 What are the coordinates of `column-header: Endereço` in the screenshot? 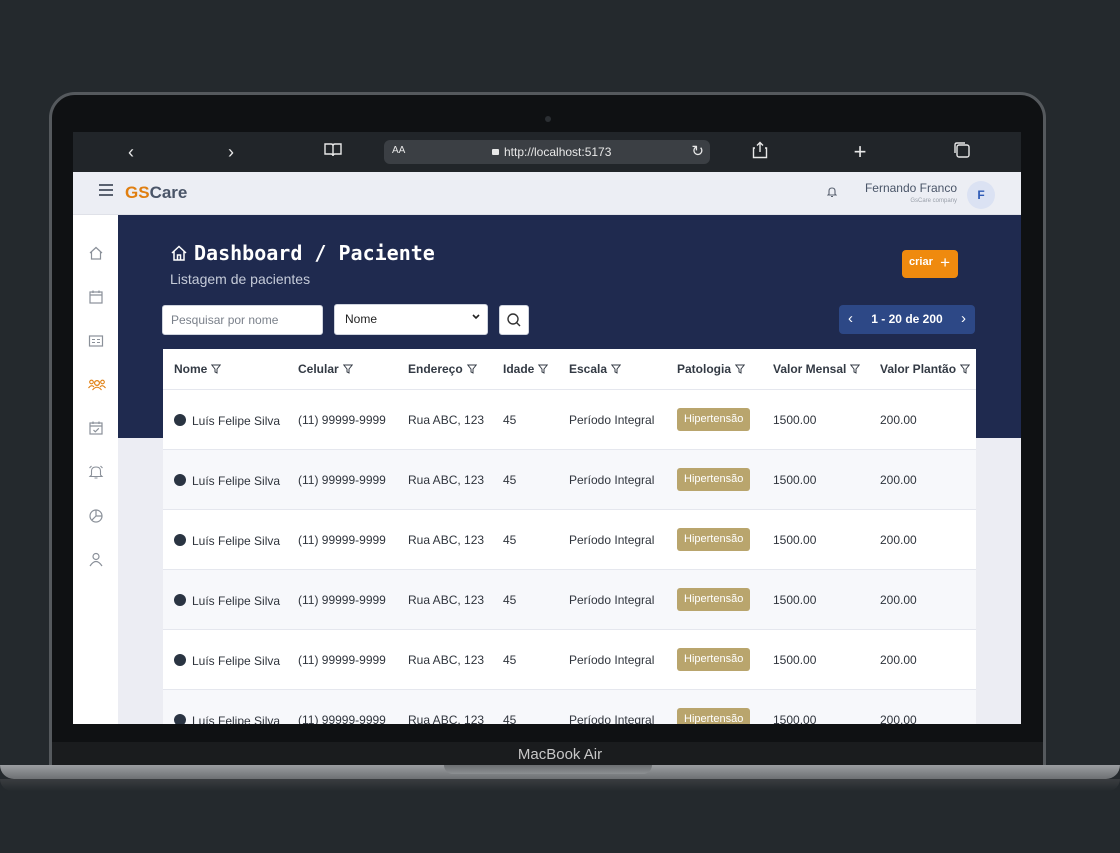 It's located at (442, 369).